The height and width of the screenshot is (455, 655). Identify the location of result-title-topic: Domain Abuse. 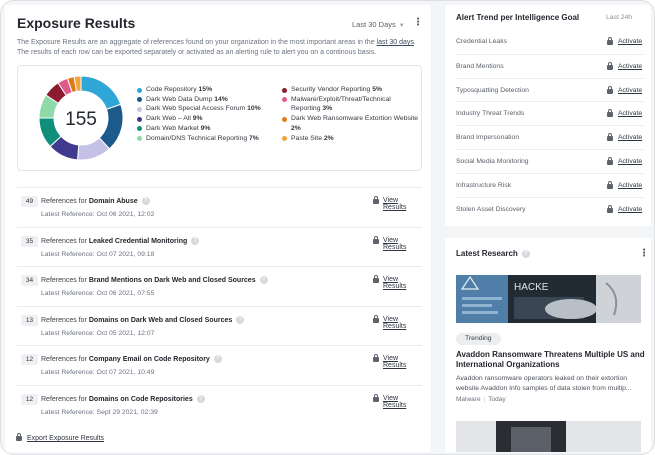
(113, 201).